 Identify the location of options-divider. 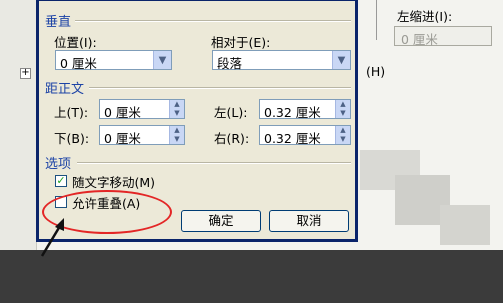
(214, 163).